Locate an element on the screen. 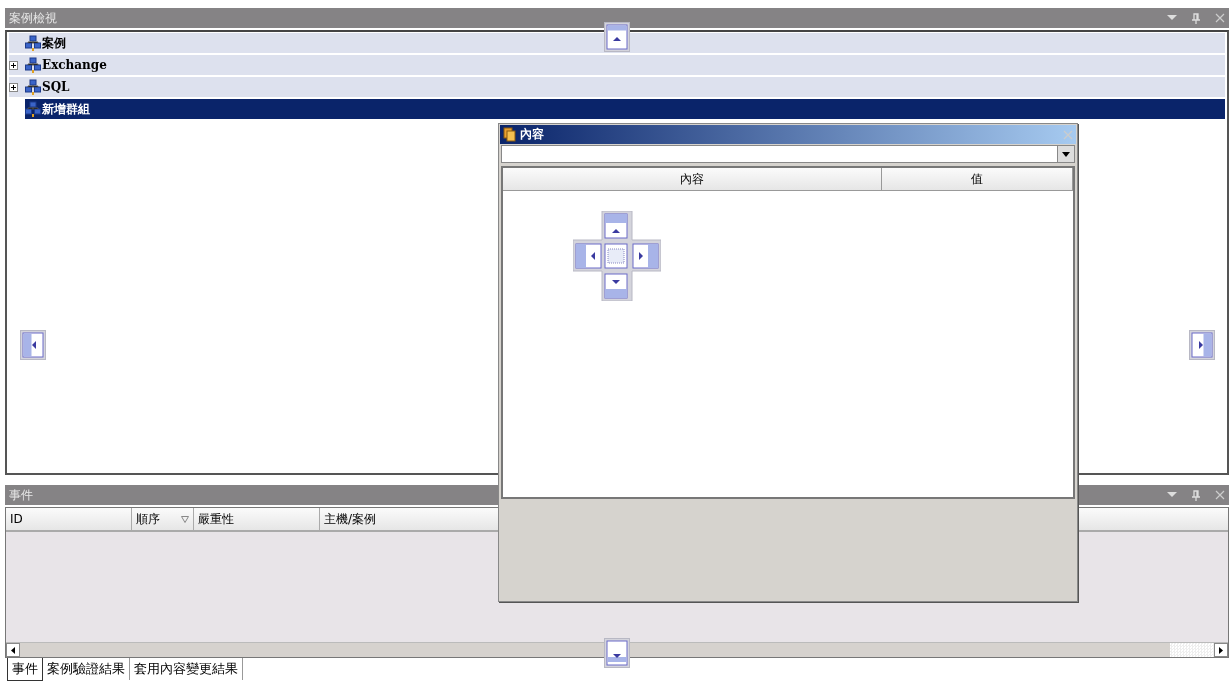  documents-icon is located at coordinates (510, 134).